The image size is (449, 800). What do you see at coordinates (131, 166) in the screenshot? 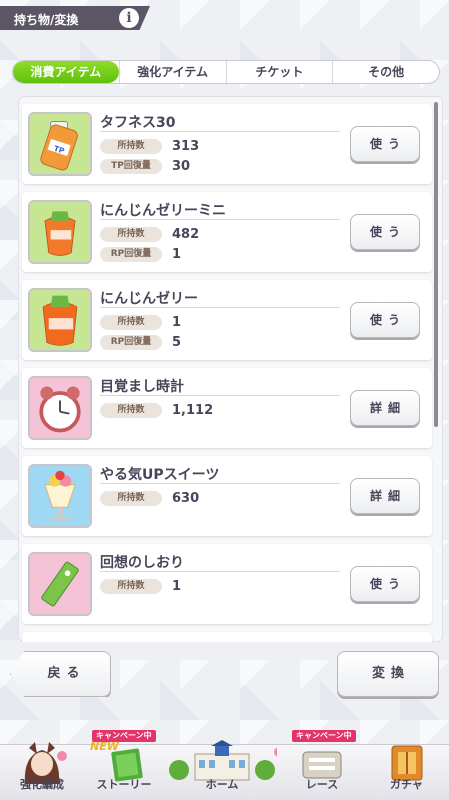
I see `stat-label: TP回復量` at bounding box center [131, 166].